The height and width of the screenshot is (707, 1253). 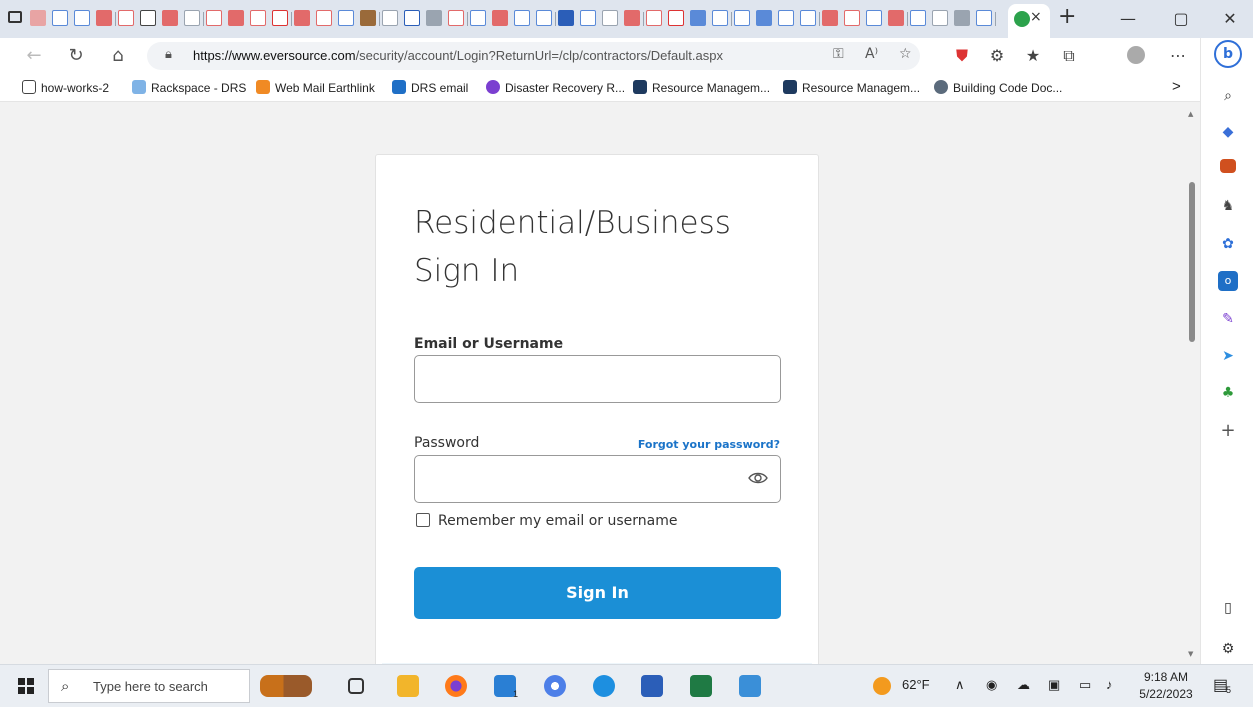 What do you see at coordinates (1228, 431) in the screenshot?
I see `add-sidebar-app-icon: +` at bounding box center [1228, 431].